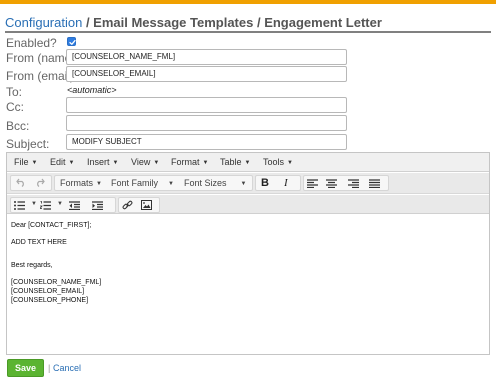  I want to click on font-family-dropdown: Font Family ▼, so click(142, 183).